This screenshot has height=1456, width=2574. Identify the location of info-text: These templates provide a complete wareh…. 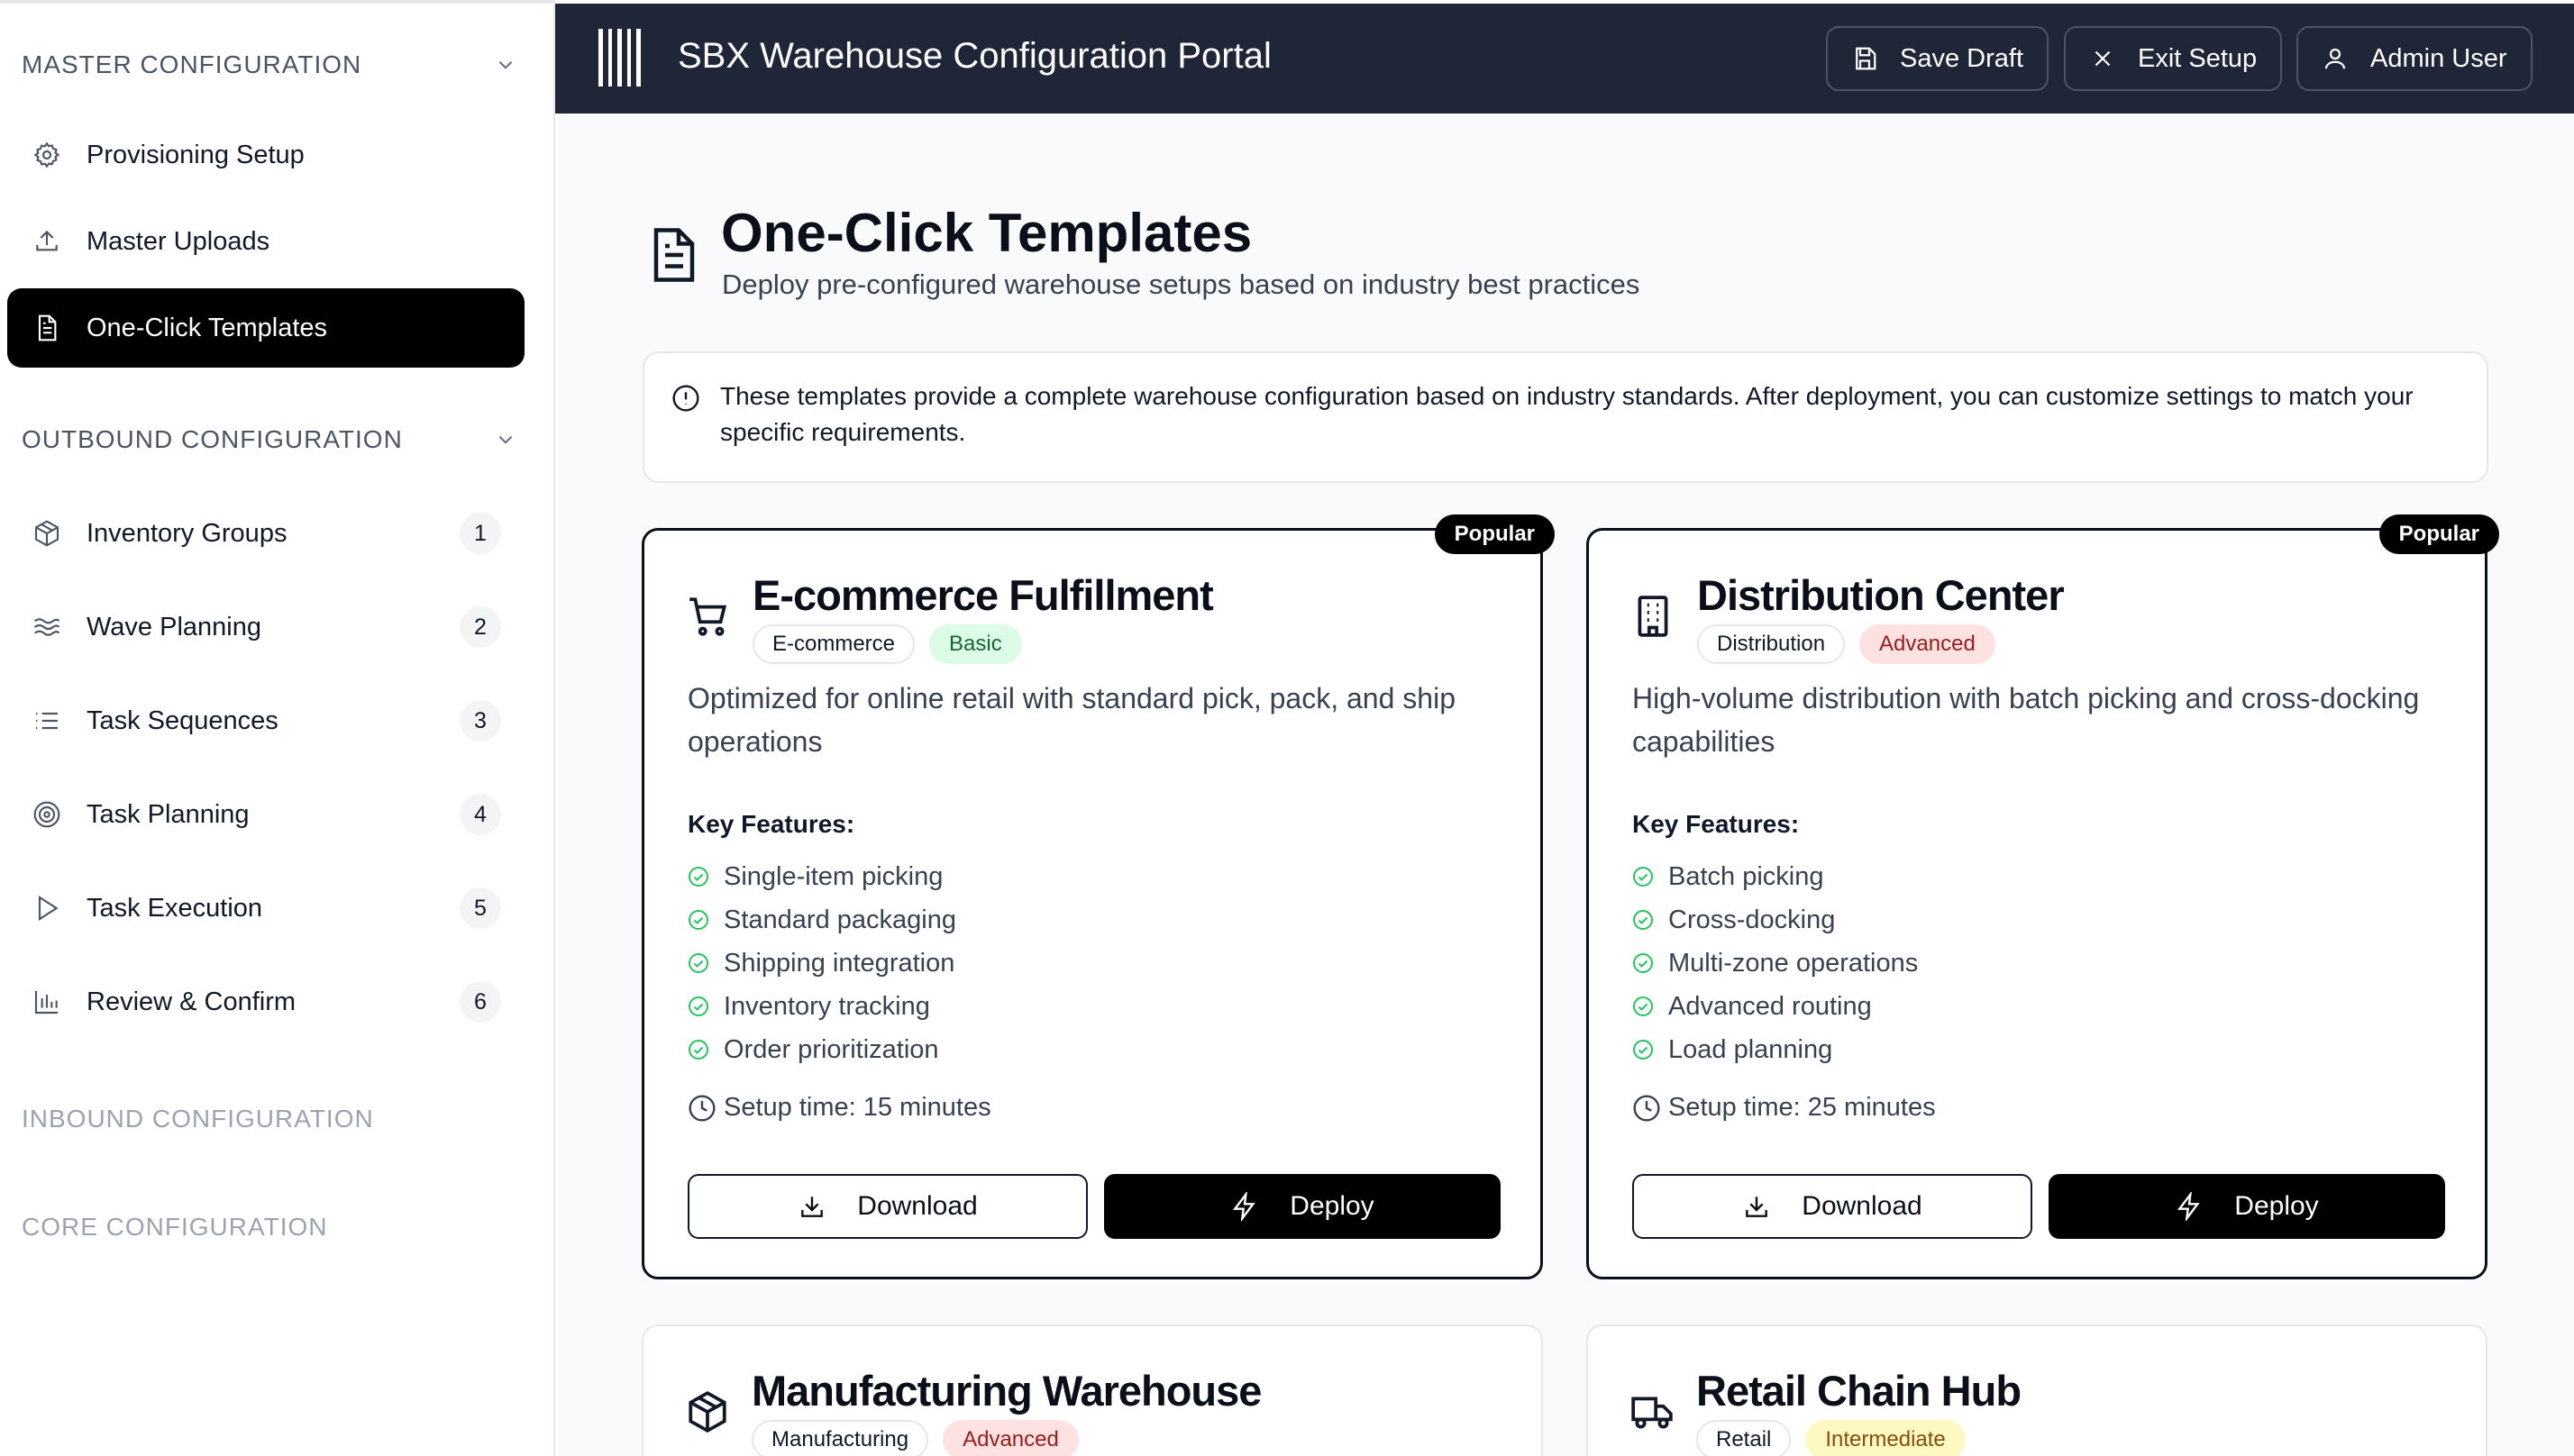
(1567, 414).